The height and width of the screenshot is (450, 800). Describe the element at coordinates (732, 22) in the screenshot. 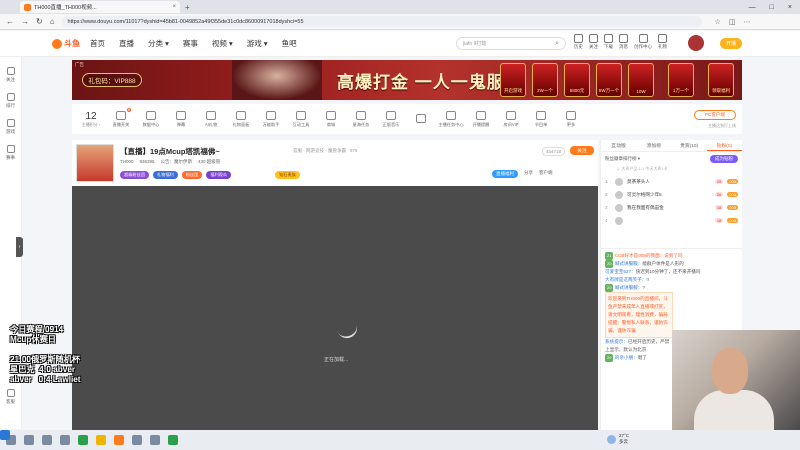

I see `collections-icon: ◫` at that location.